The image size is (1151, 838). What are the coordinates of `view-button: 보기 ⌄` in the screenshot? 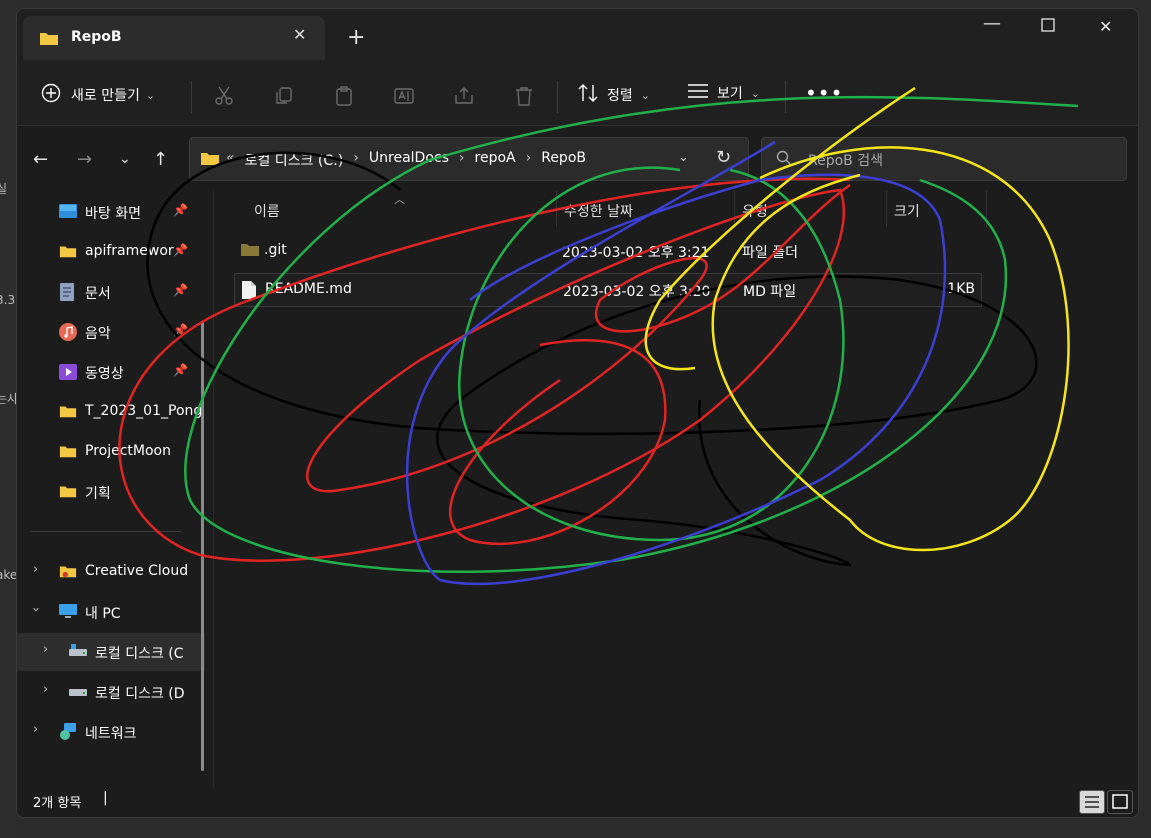 It's located at (723, 93).